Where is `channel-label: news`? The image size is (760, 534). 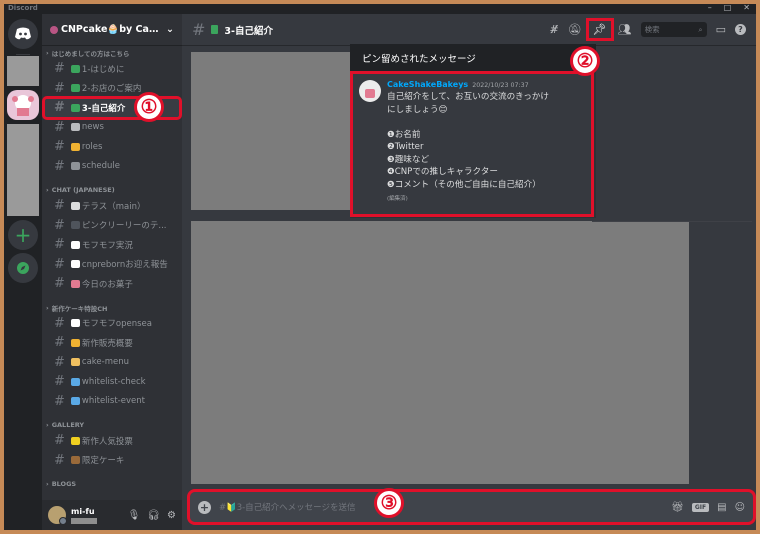
channel-label: news is located at coordinates (92, 127).